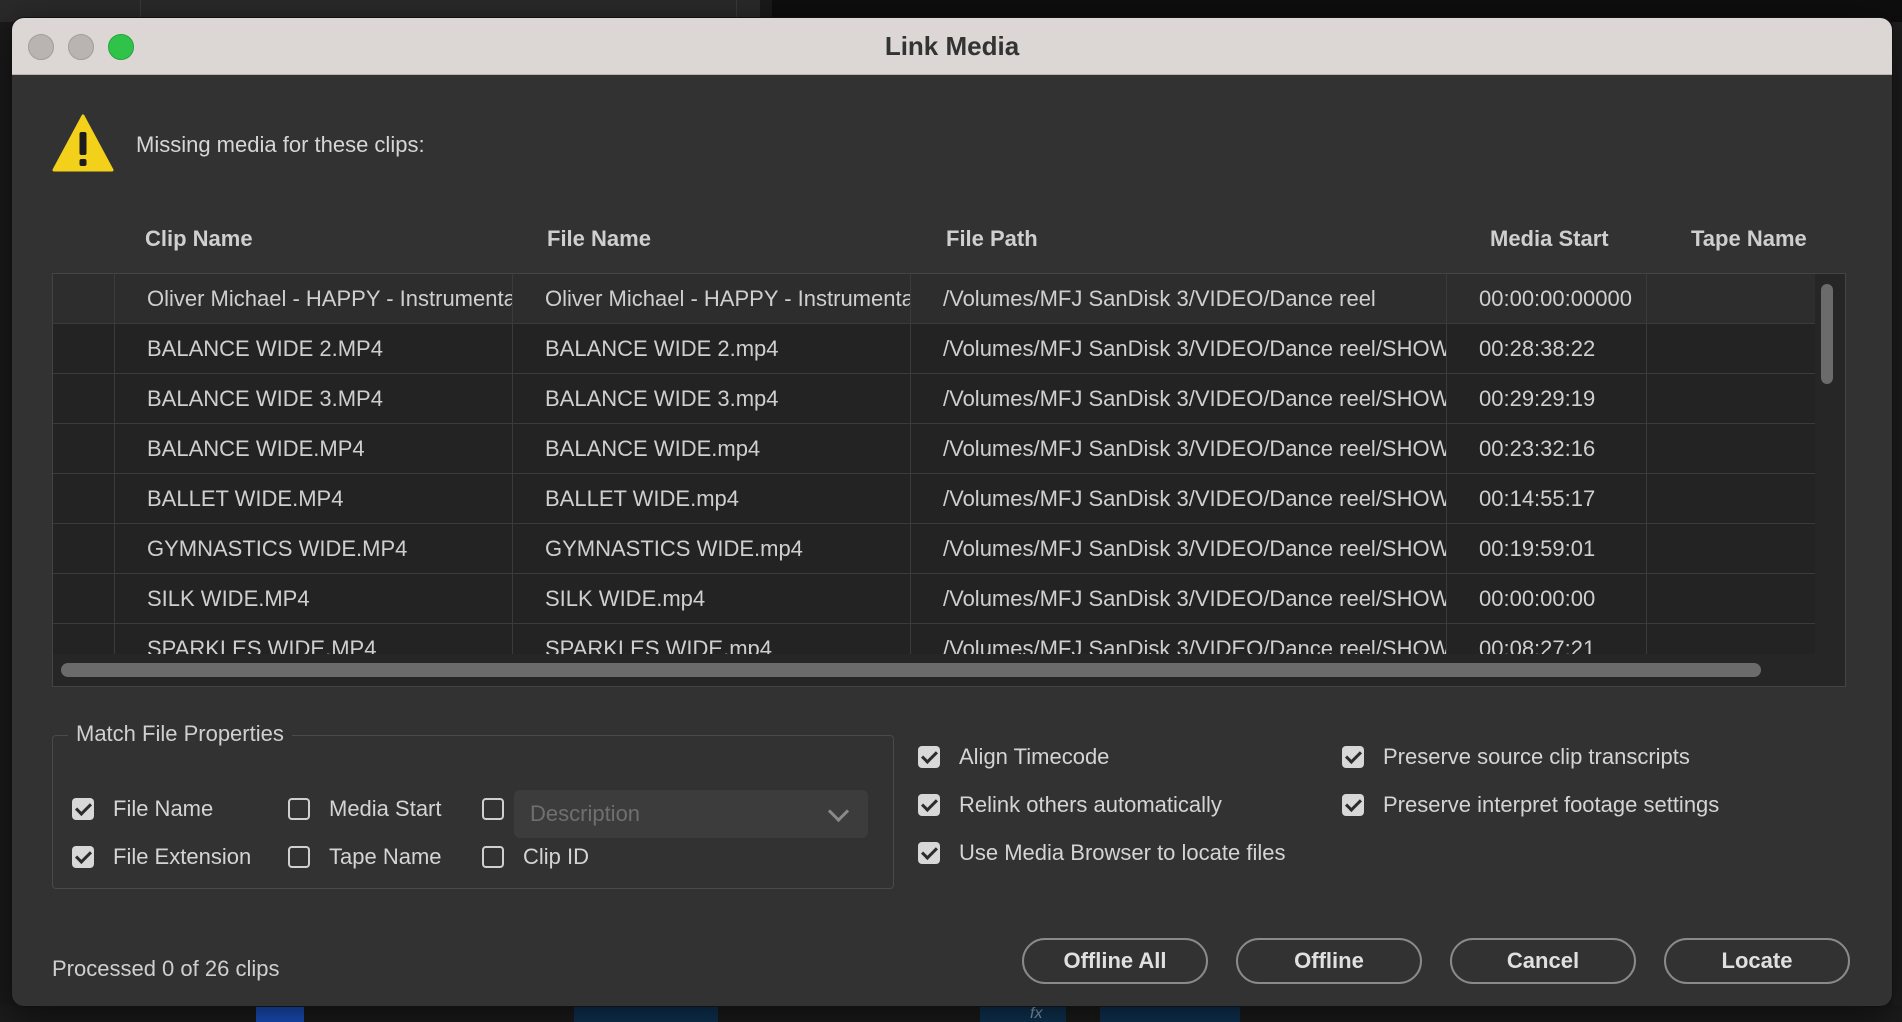 The image size is (1902, 1022). What do you see at coordinates (1547, 639) in the screenshot?
I see `cell-media-start: 00:08:27:21` at bounding box center [1547, 639].